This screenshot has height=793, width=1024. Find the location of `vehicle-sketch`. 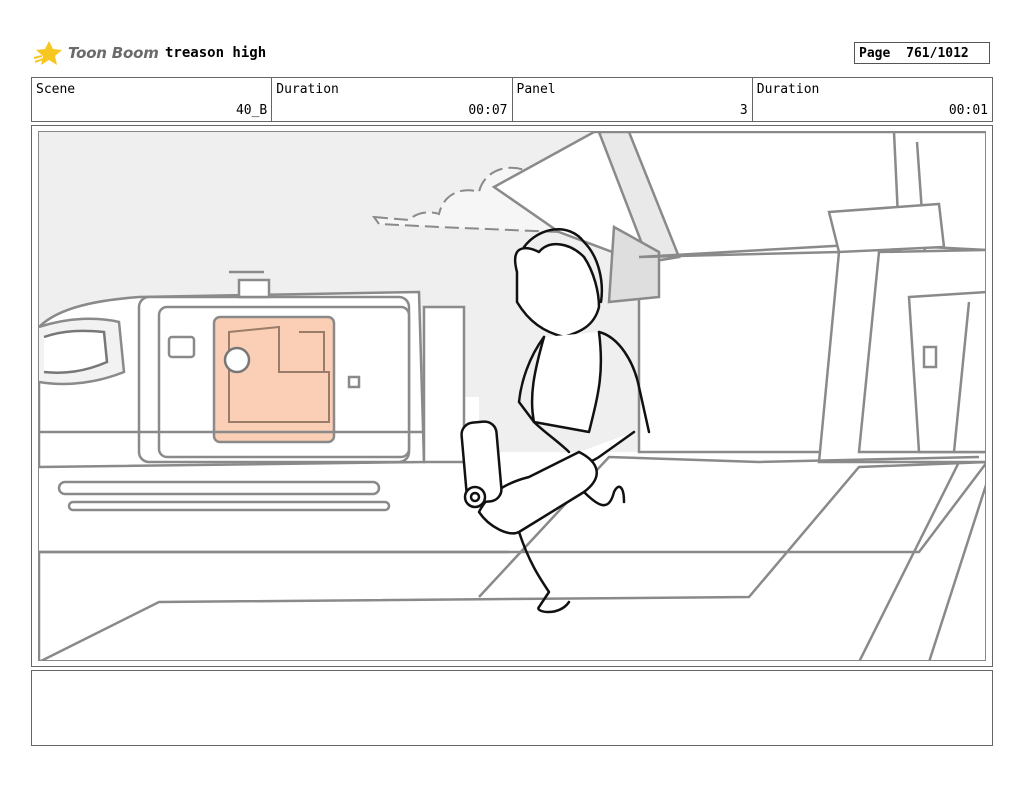

vehicle-sketch is located at coordinates (252, 391).